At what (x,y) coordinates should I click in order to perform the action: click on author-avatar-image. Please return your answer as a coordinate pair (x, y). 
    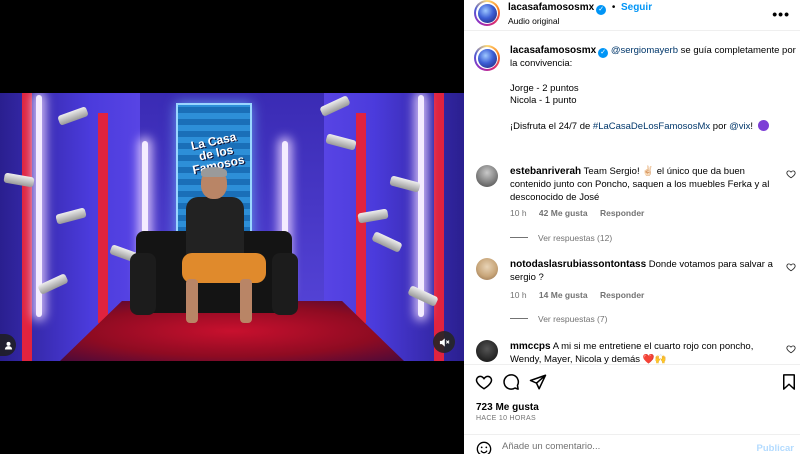
    Looking at the image, I should click on (487, 13).